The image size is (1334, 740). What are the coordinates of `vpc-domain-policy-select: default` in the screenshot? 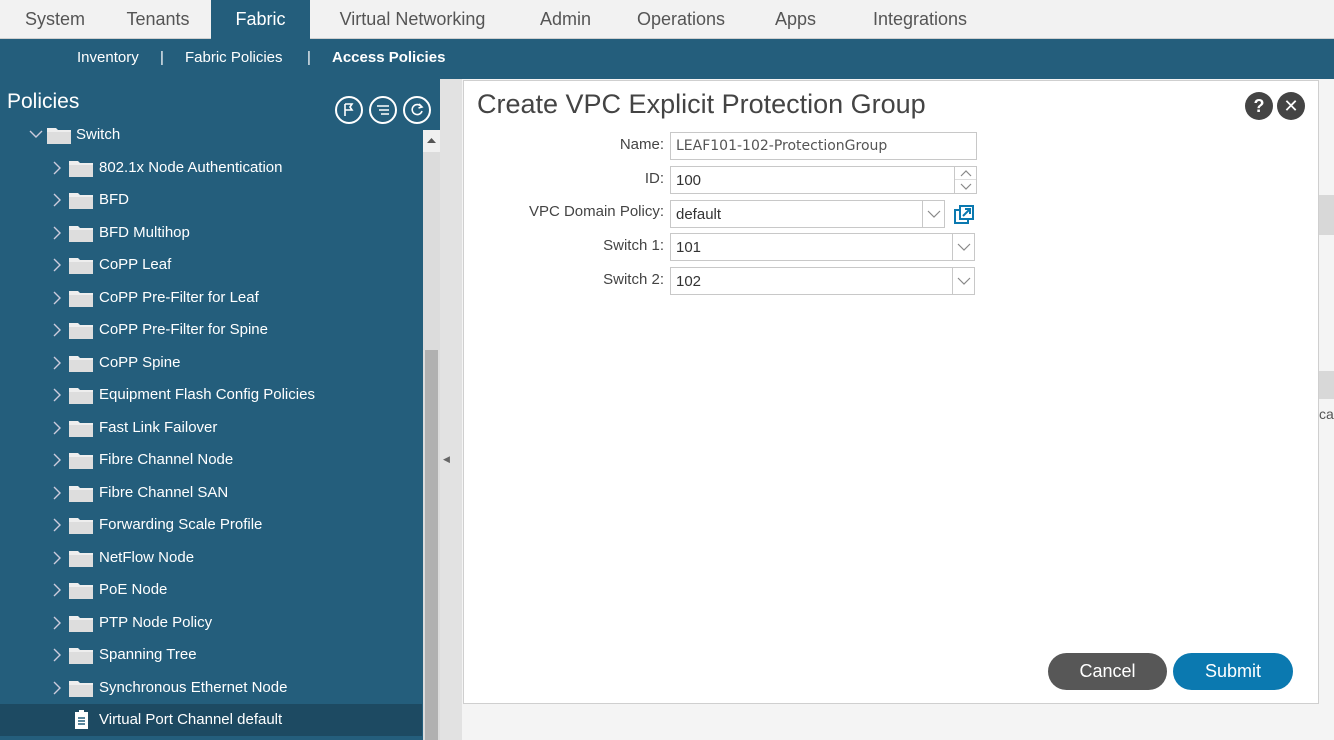 It's located at (807, 214).